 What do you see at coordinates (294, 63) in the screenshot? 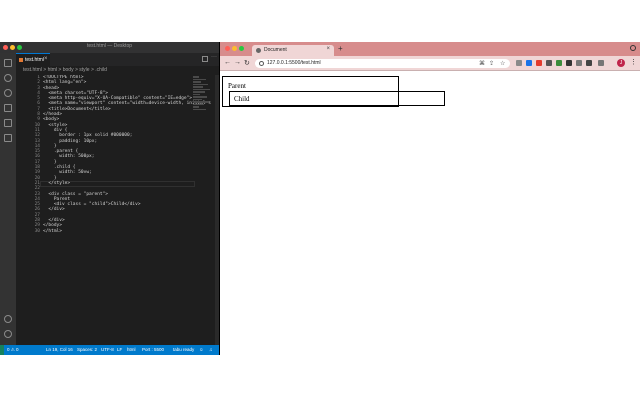
I see `url-text: 127.0.0.1:5500/test.html` at bounding box center [294, 63].